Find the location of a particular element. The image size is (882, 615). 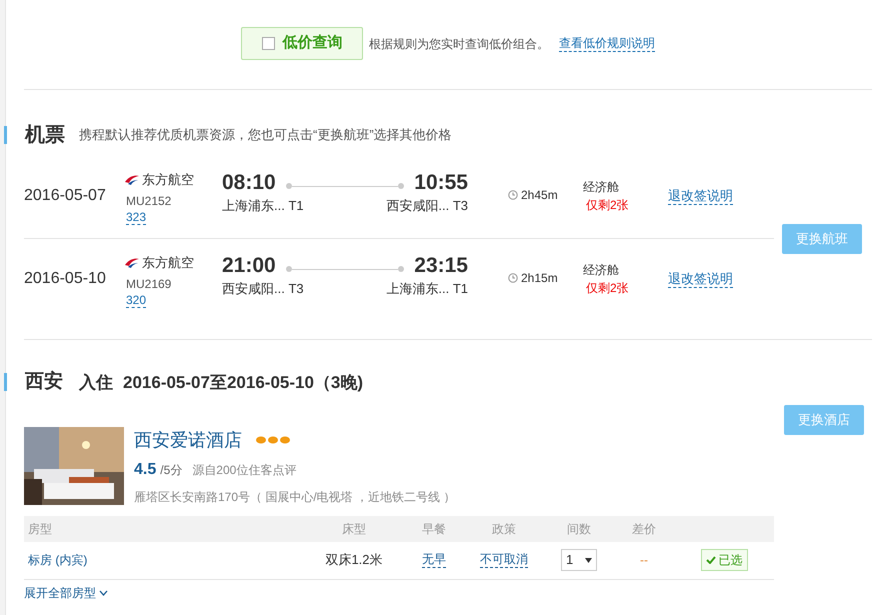

diamond-rating-icon is located at coordinates (274, 440).